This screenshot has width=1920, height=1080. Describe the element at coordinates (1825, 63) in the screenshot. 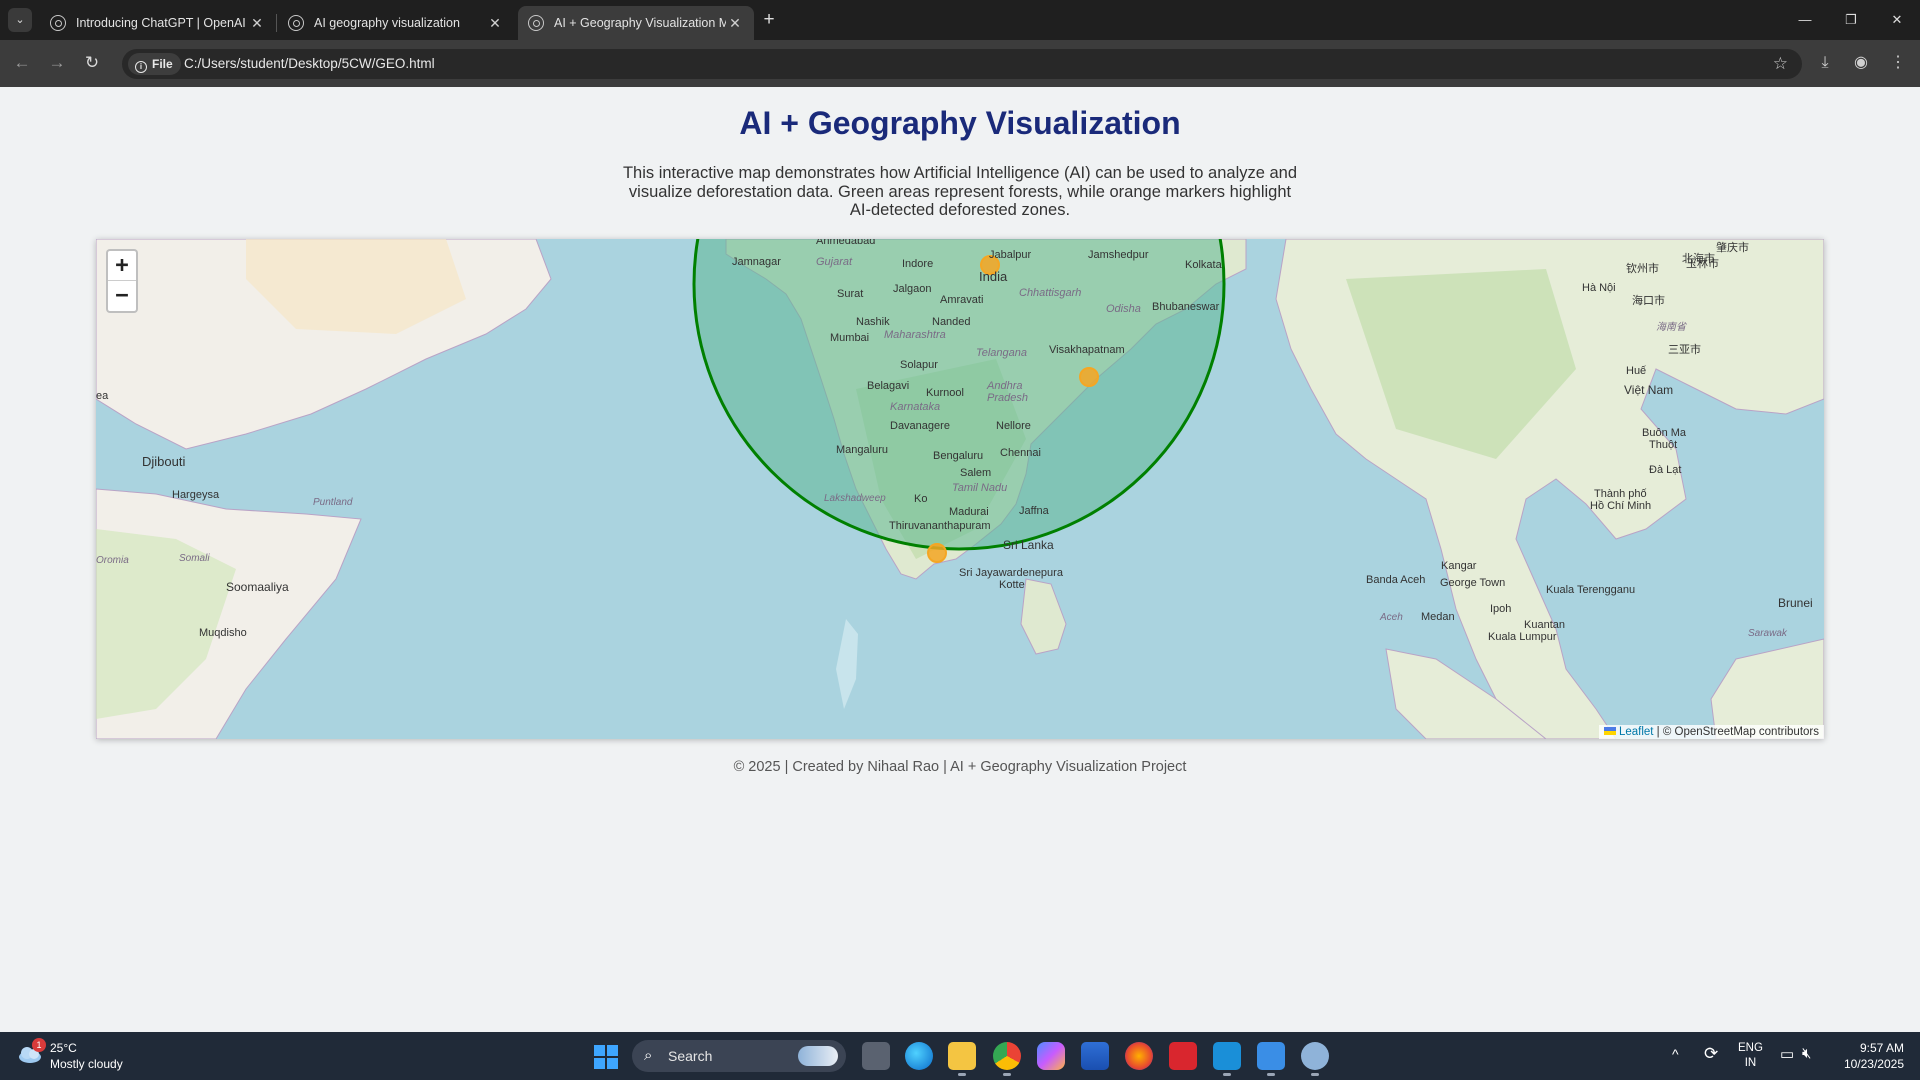

I see `download-icon: ⤓` at that location.